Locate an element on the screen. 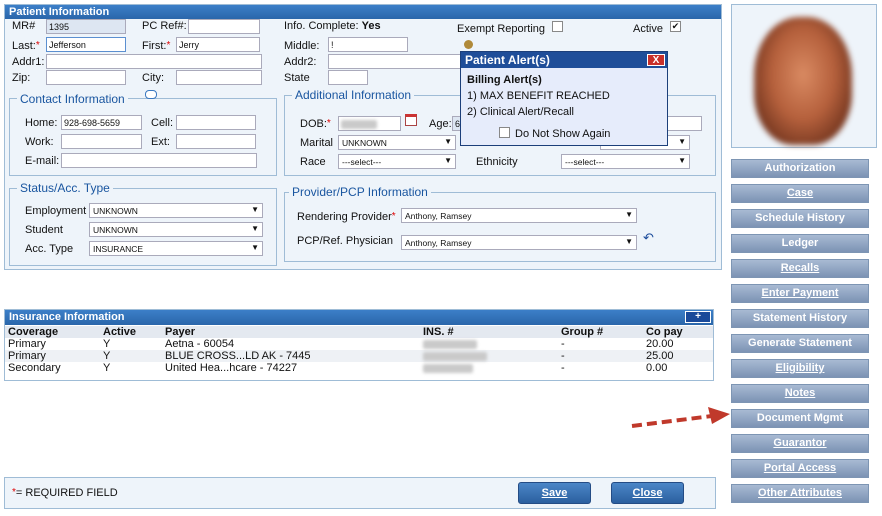  close-button: Close is located at coordinates (647, 493).